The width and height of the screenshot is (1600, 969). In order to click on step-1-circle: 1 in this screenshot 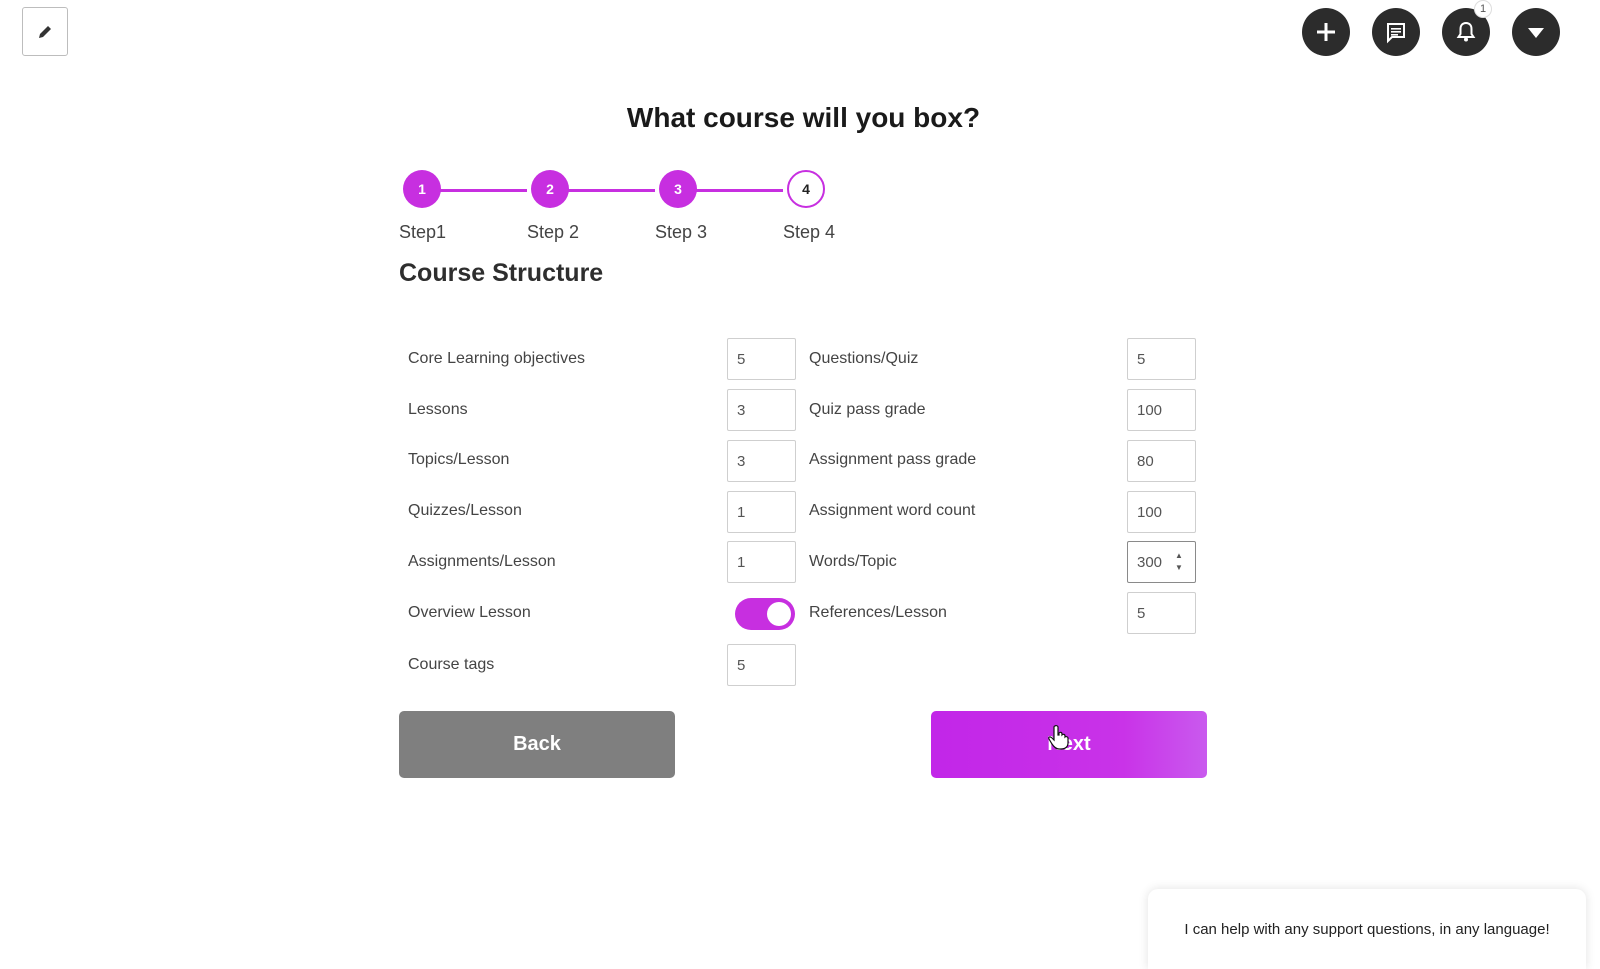, I will do `click(422, 189)`.